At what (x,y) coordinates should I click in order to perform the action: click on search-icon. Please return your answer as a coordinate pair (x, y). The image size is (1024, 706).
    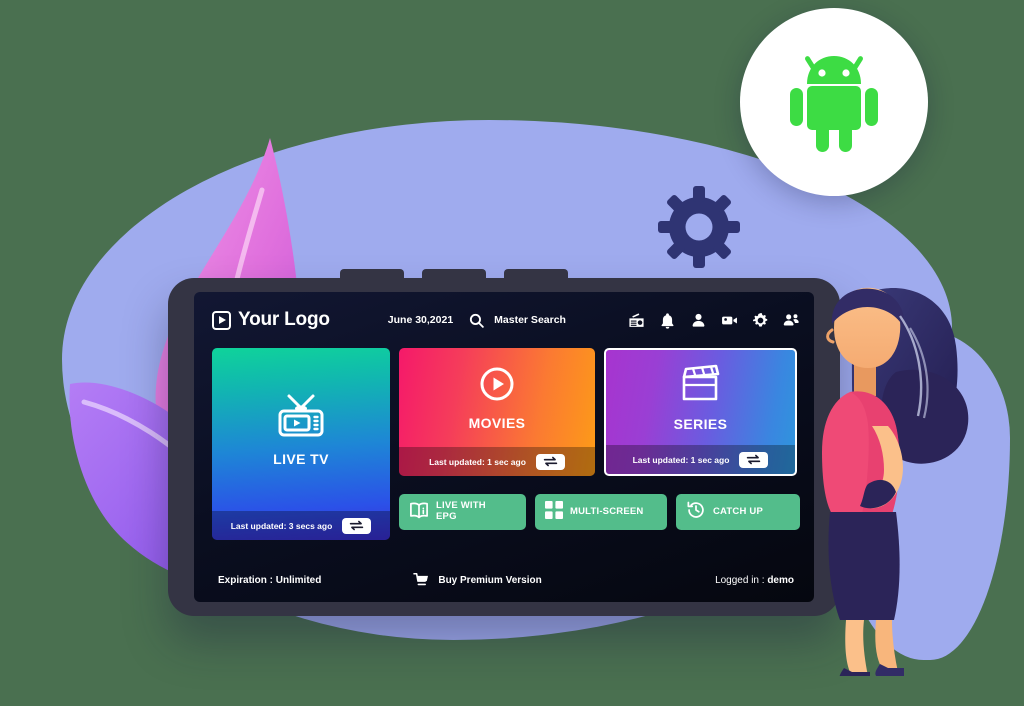
    Looking at the image, I should click on (476, 320).